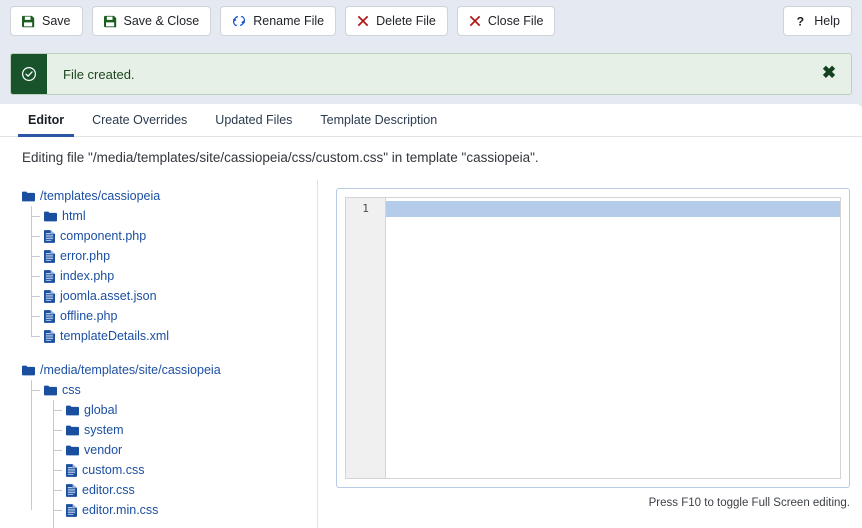 This screenshot has width=862, height=528. I want to click on rename-file-button-label: Rename File, so click(289, 20).